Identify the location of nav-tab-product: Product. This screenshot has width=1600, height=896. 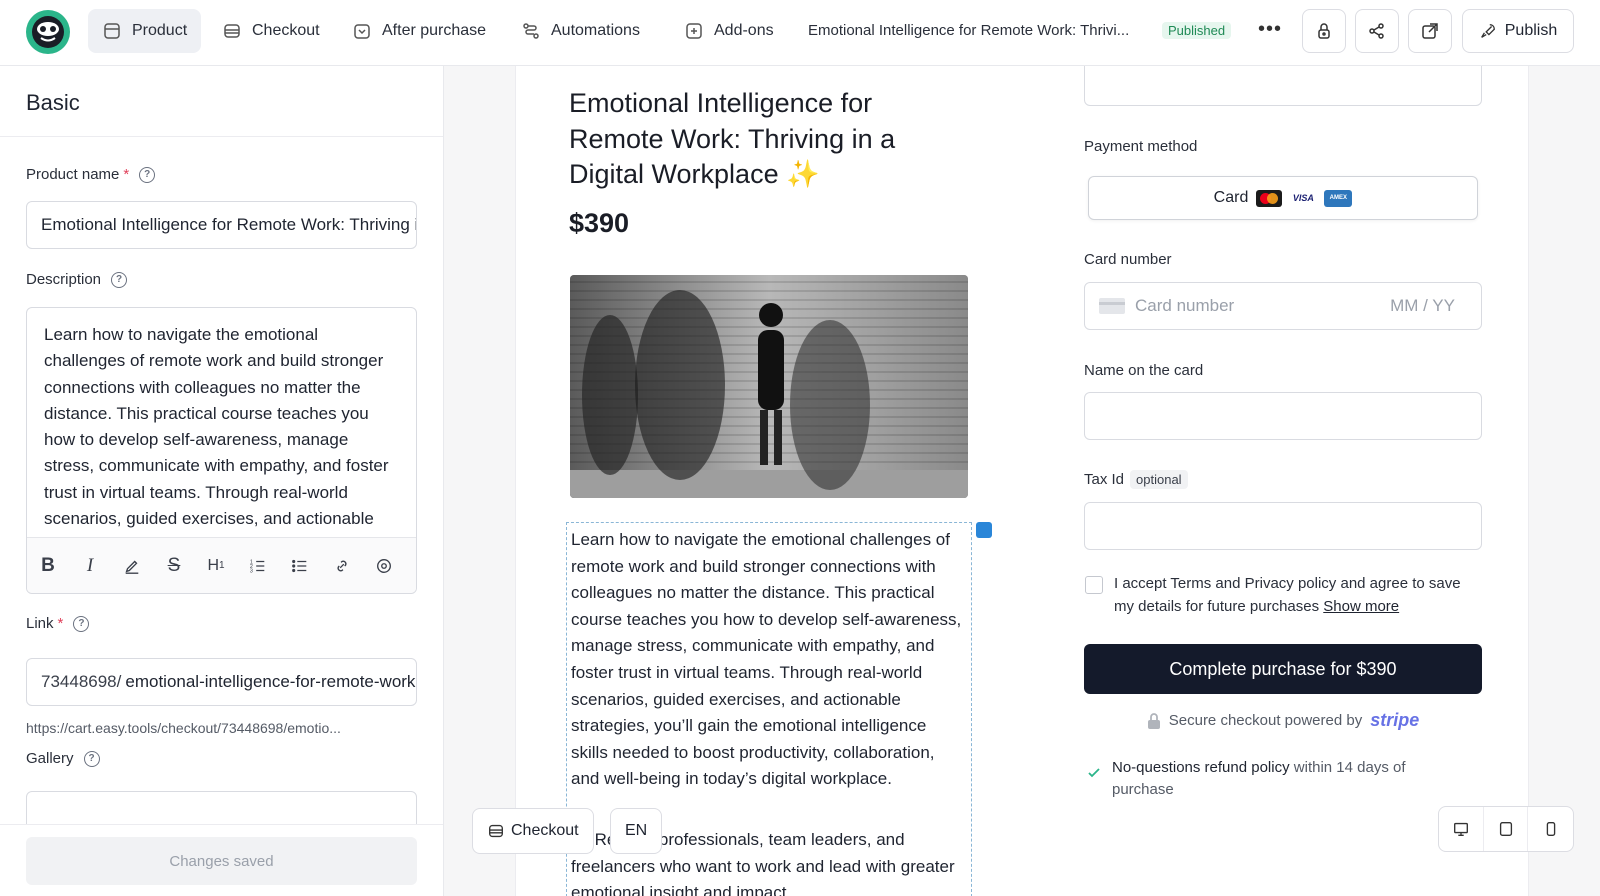
(145, 31).